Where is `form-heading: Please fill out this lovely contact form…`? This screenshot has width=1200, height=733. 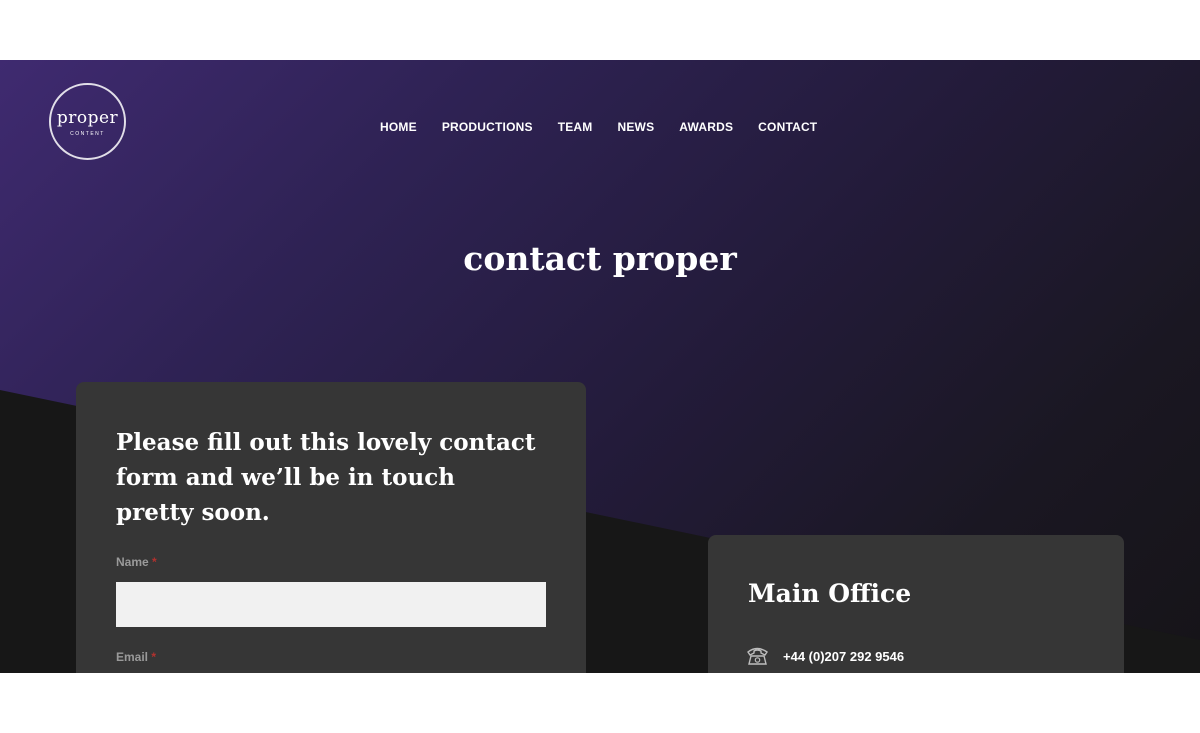
form-heading: Please fill out this lovely contact form… is located at coordinates (326, 477).